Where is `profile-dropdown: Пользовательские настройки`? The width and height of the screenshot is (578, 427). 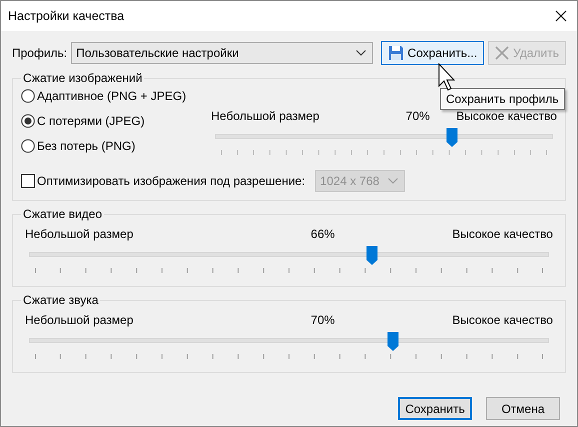 profile-dropdown: Пользовательские настройки is located at coordinates (222, 53).